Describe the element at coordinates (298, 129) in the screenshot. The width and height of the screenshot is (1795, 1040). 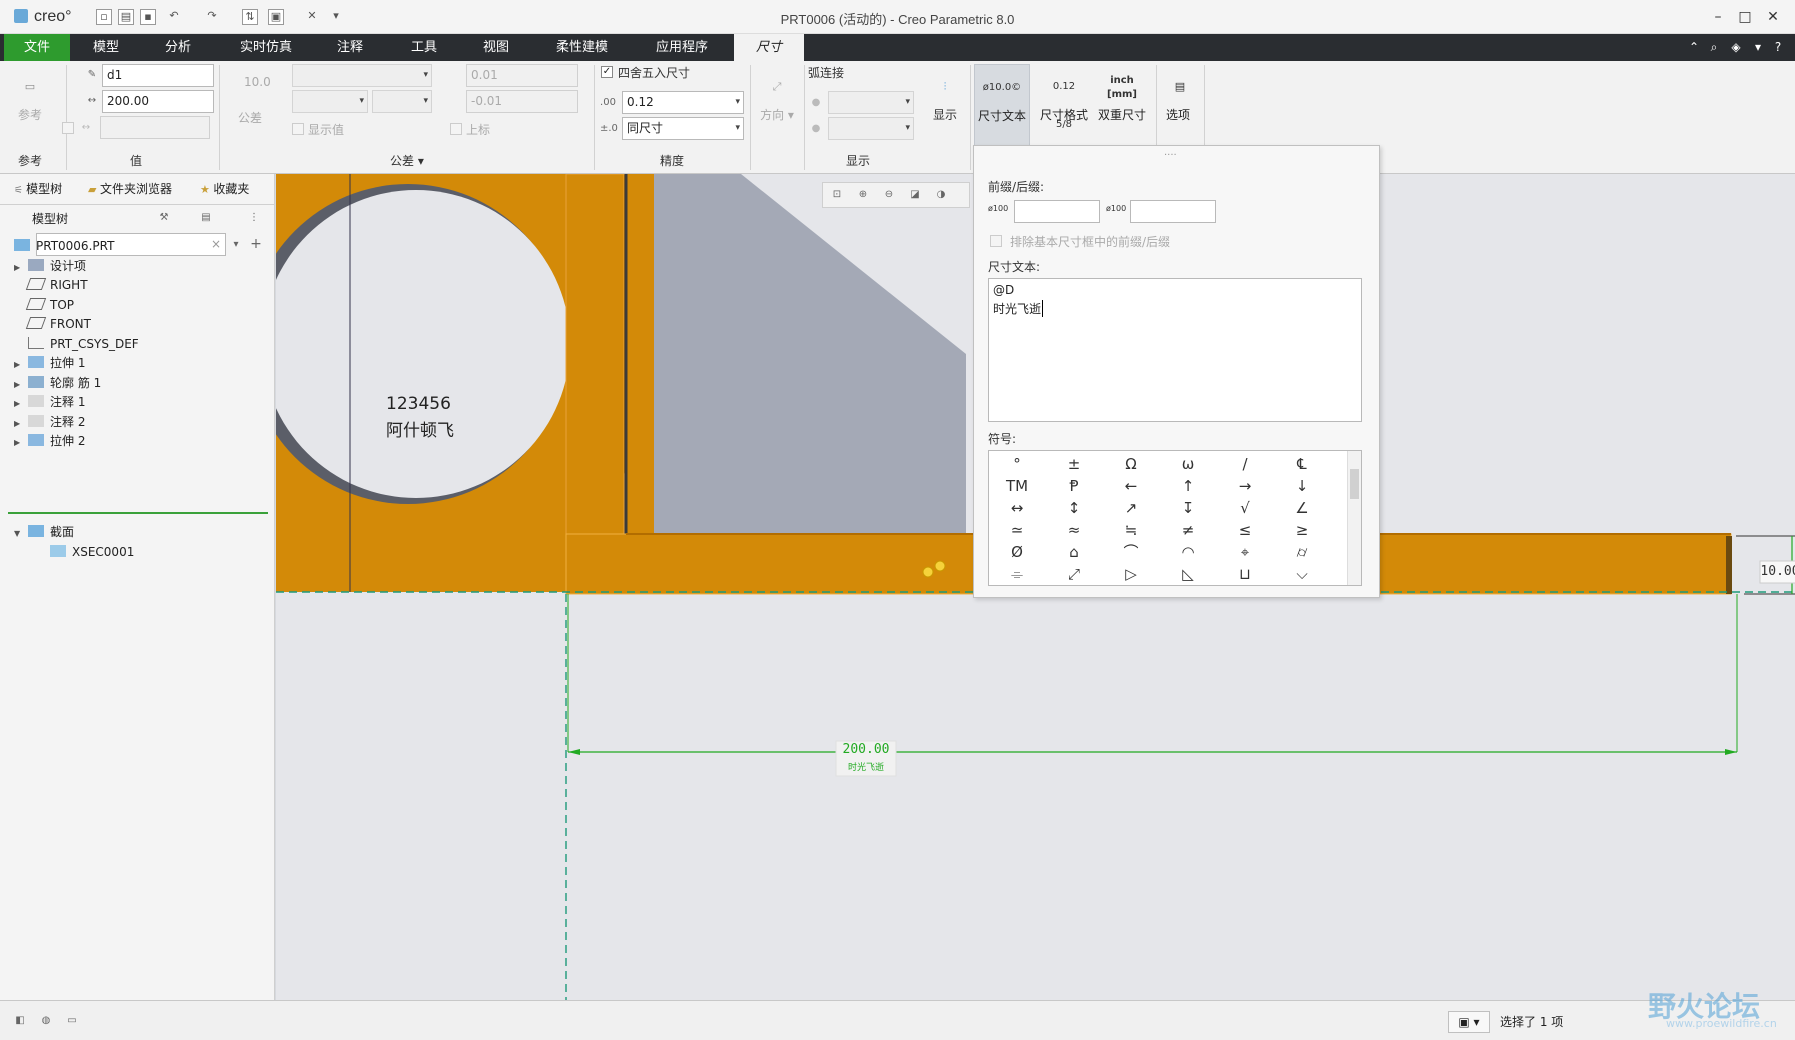
I see `show-value-checkbox` at that location.